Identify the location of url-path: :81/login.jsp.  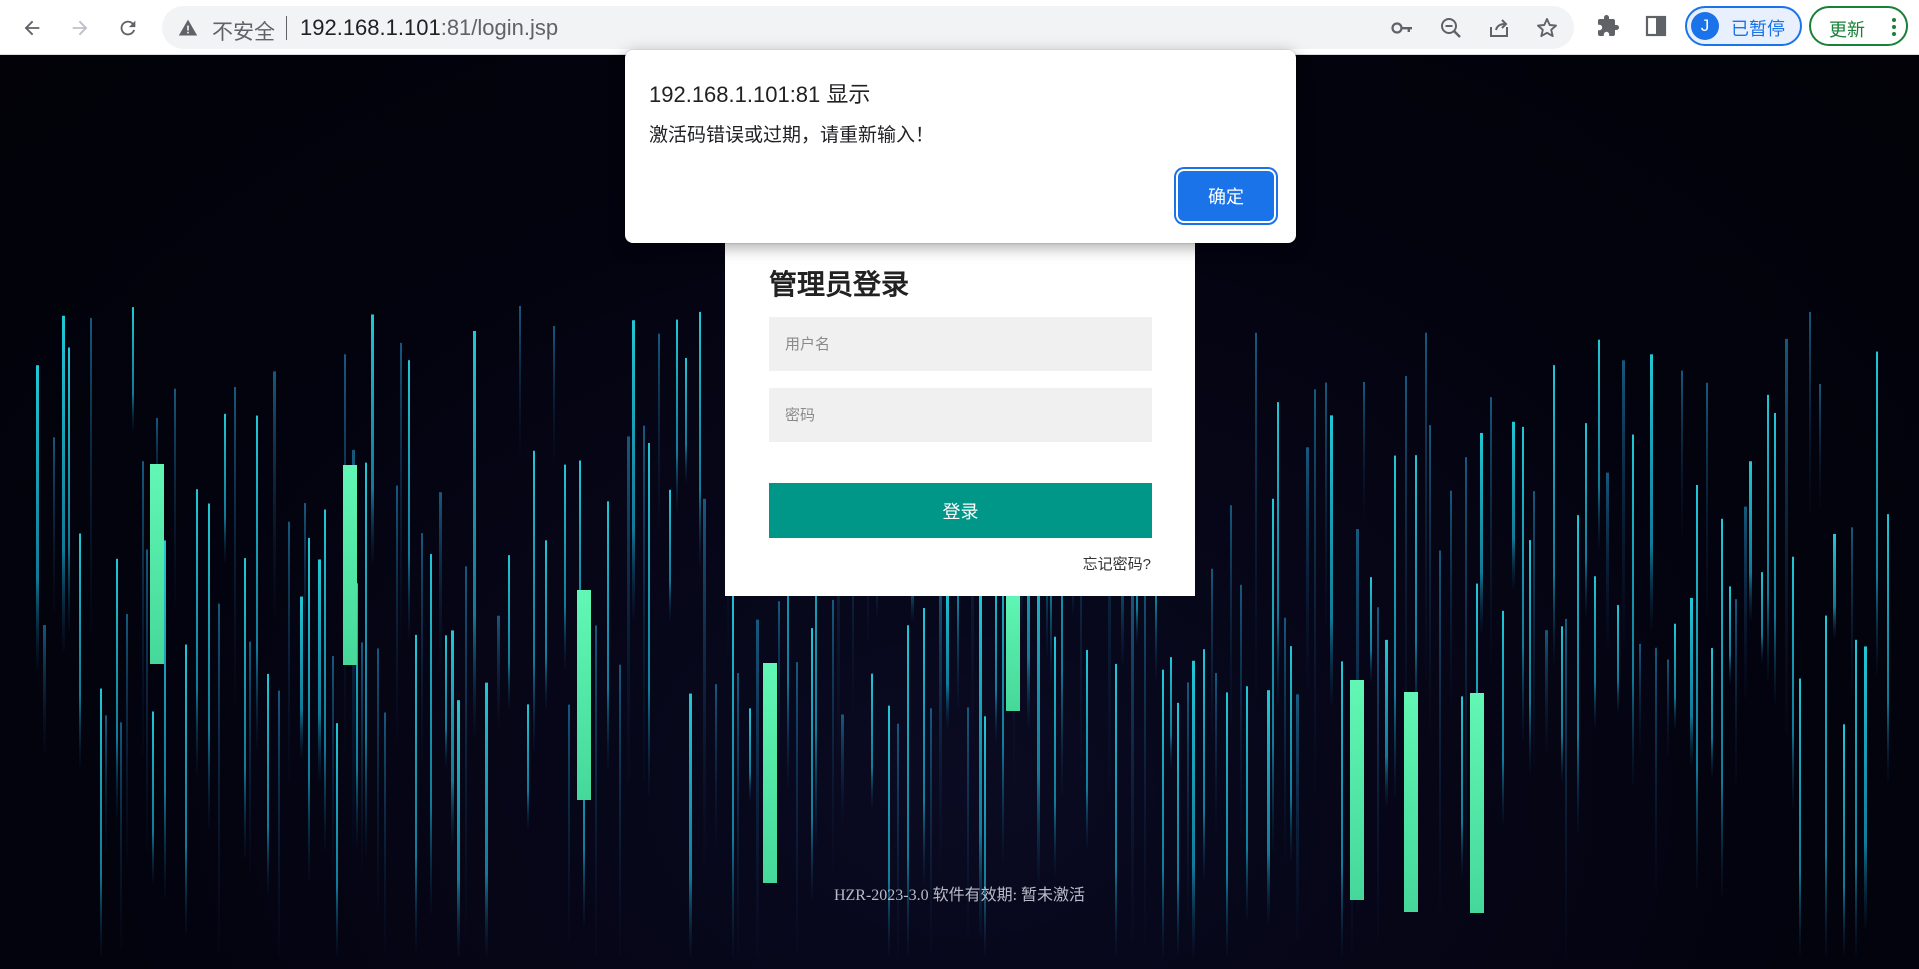
(499, 27).